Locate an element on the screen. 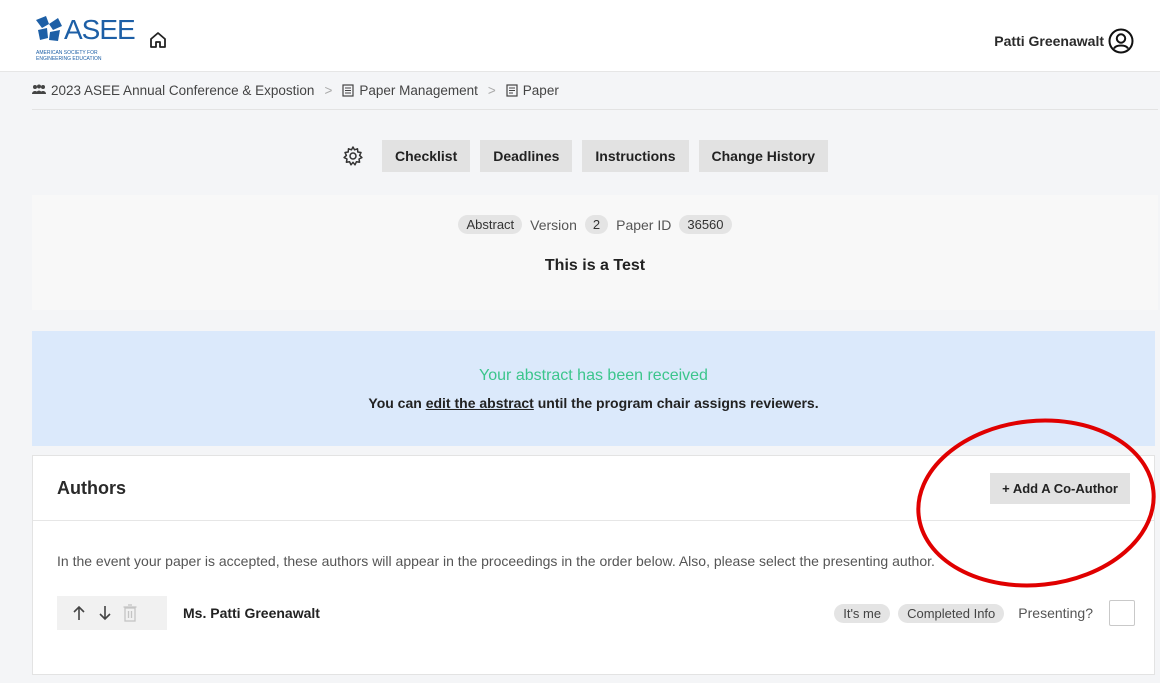  breadcrumb-divider is located at coordinates (595, 109).